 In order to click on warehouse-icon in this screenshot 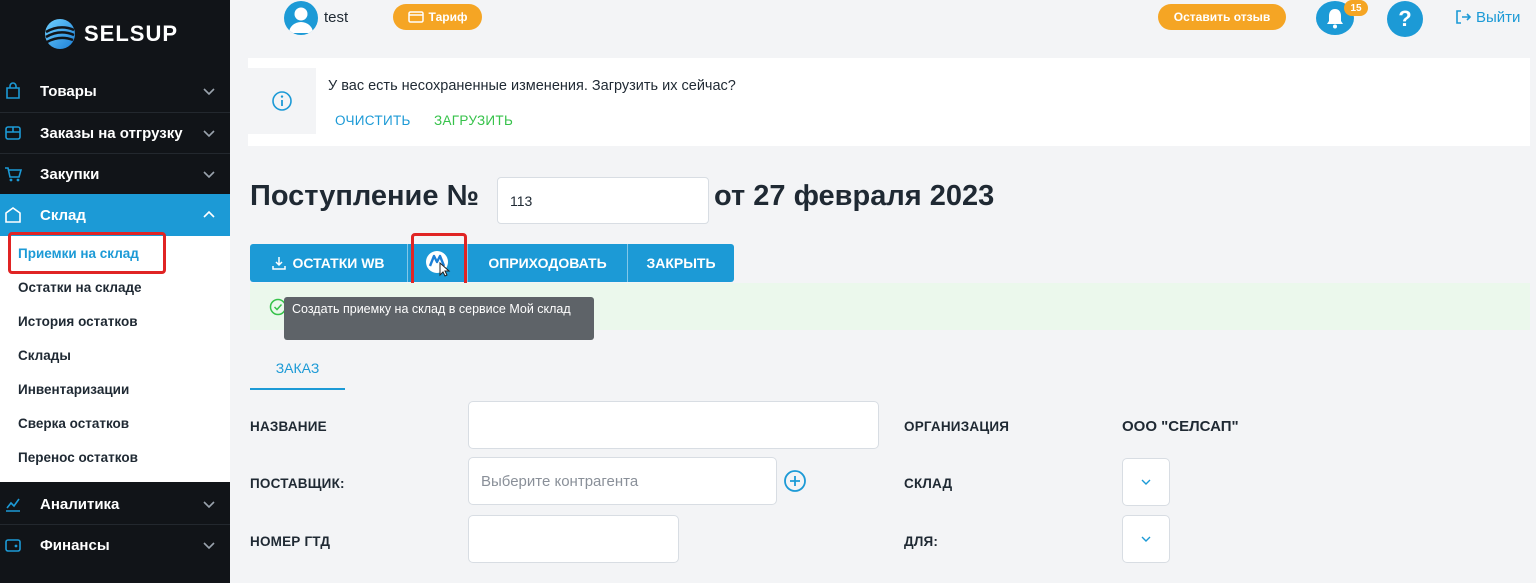, I will do `click(13, 215)`.